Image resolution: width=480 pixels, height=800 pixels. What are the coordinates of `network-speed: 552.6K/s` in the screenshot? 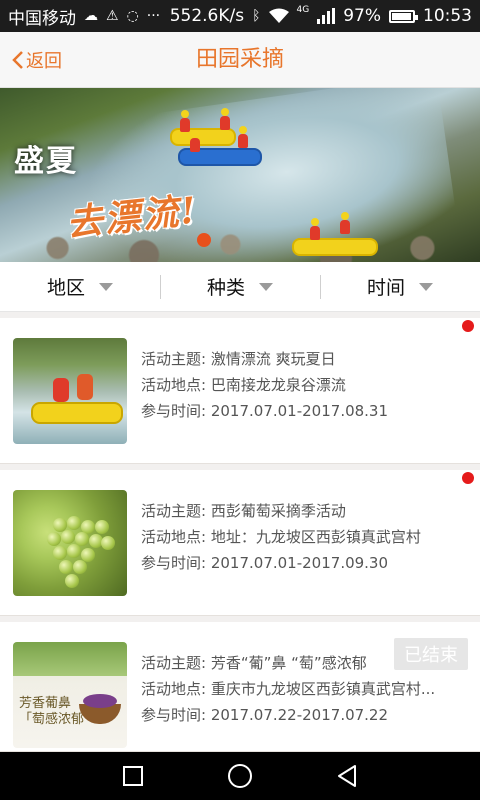 It's located at (207, 16).